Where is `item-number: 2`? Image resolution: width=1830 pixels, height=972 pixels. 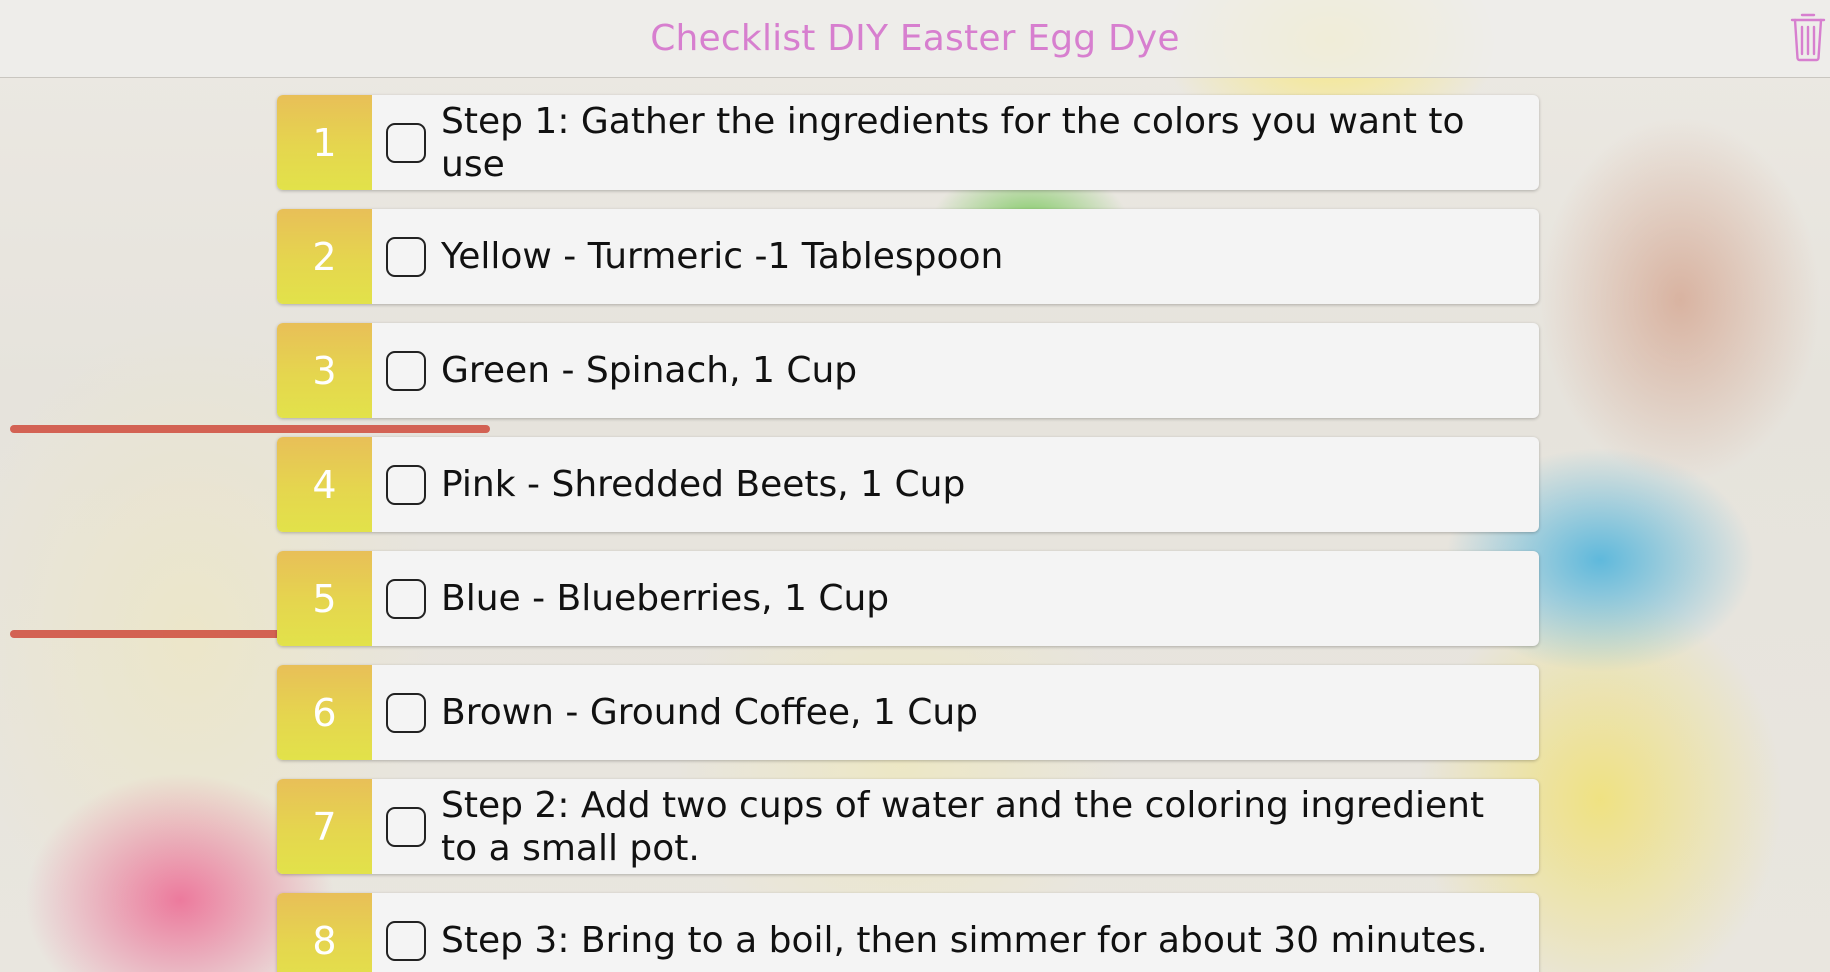
item-number: 2 is located at coordinates (324, 256).